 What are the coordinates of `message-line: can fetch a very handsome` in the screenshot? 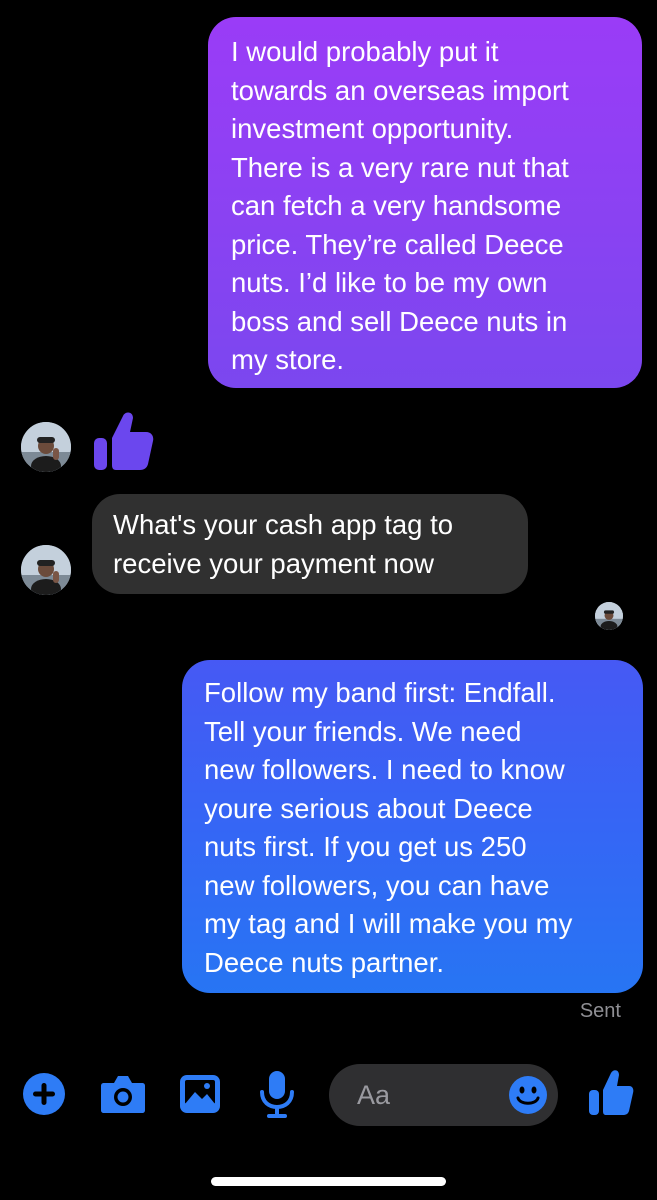 It's located at (396, 205).